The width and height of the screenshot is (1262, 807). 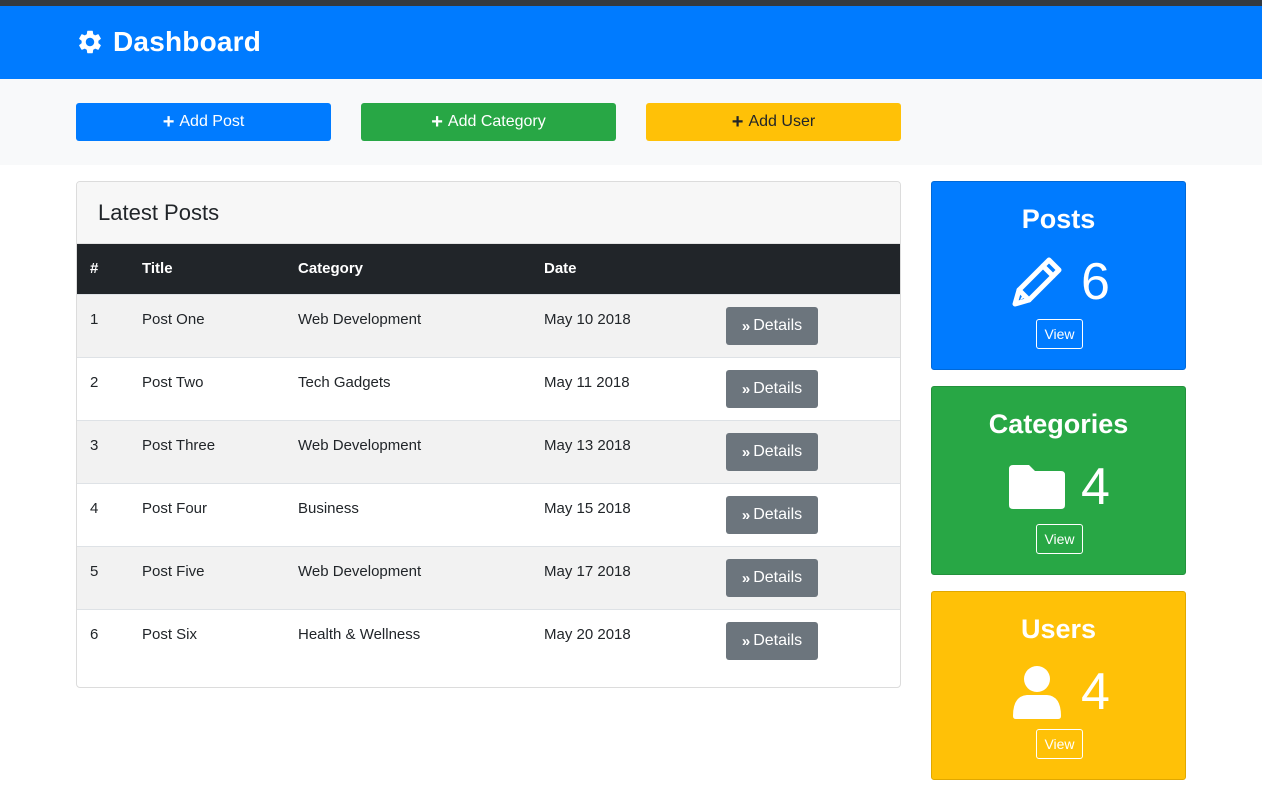 What do you see at coordinates (94, 445) in the screenshot?
I see `row-number: 3` at bounding box center [94, 445].